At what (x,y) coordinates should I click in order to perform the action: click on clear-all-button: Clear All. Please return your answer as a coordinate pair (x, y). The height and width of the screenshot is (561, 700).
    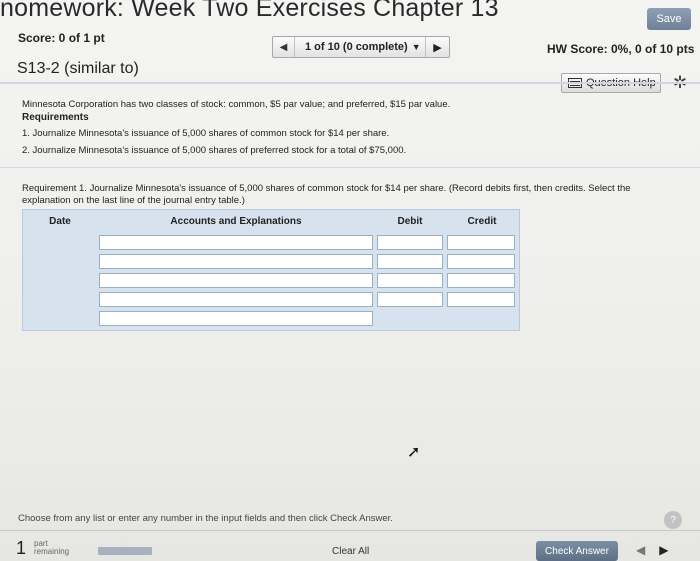
    Looking at the image, I should click on (350, 551).